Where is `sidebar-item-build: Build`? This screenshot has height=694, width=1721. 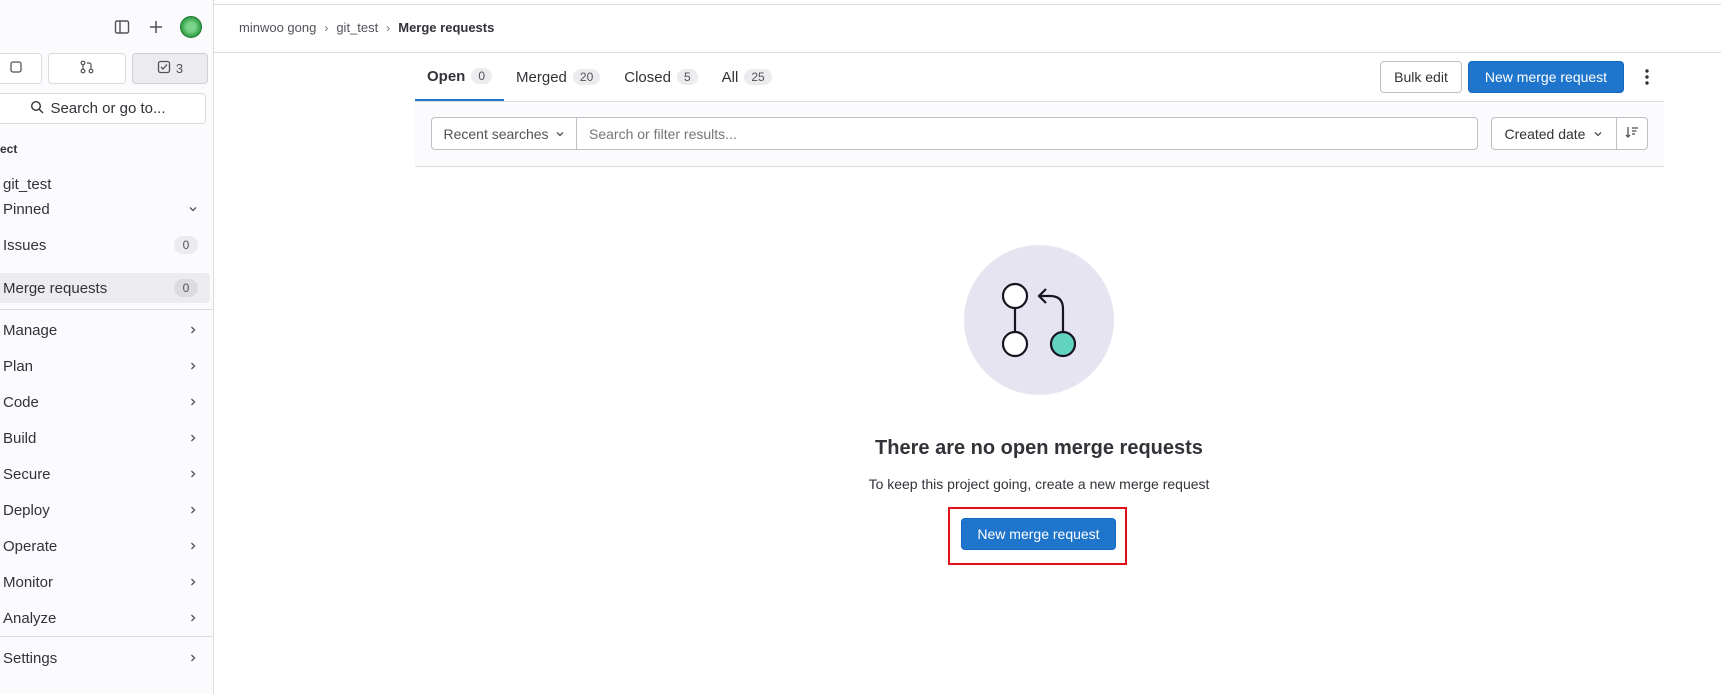
sidebar-item-build: Build is located at coordinates (105, 438).